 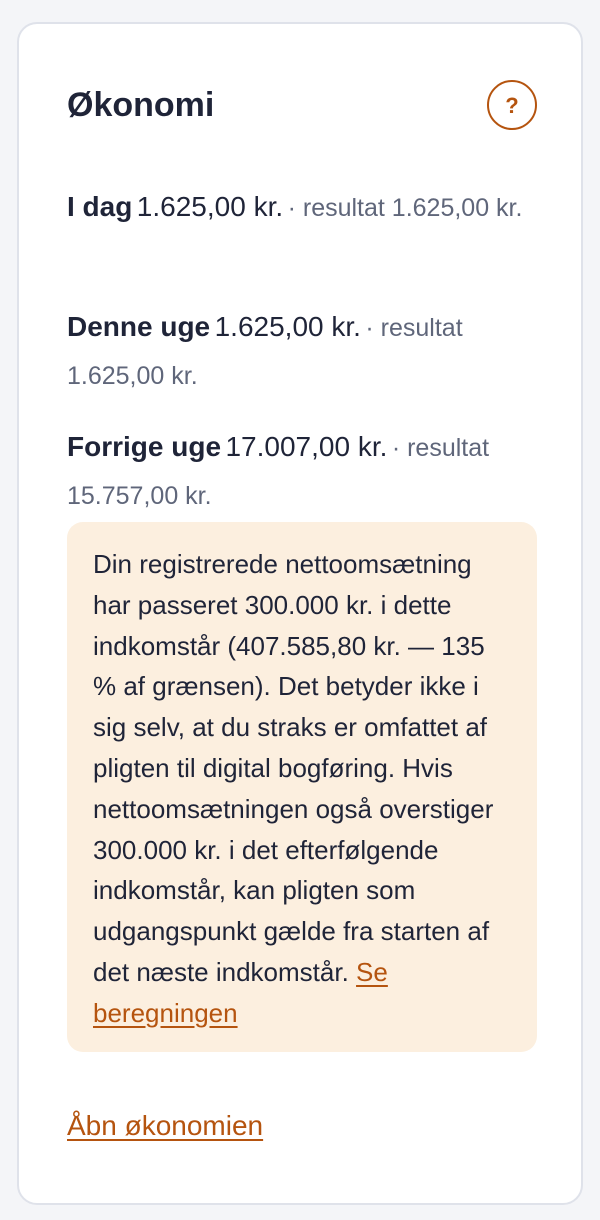 I want to click on question-mark-icon: ?, so click(x=512, y=105).